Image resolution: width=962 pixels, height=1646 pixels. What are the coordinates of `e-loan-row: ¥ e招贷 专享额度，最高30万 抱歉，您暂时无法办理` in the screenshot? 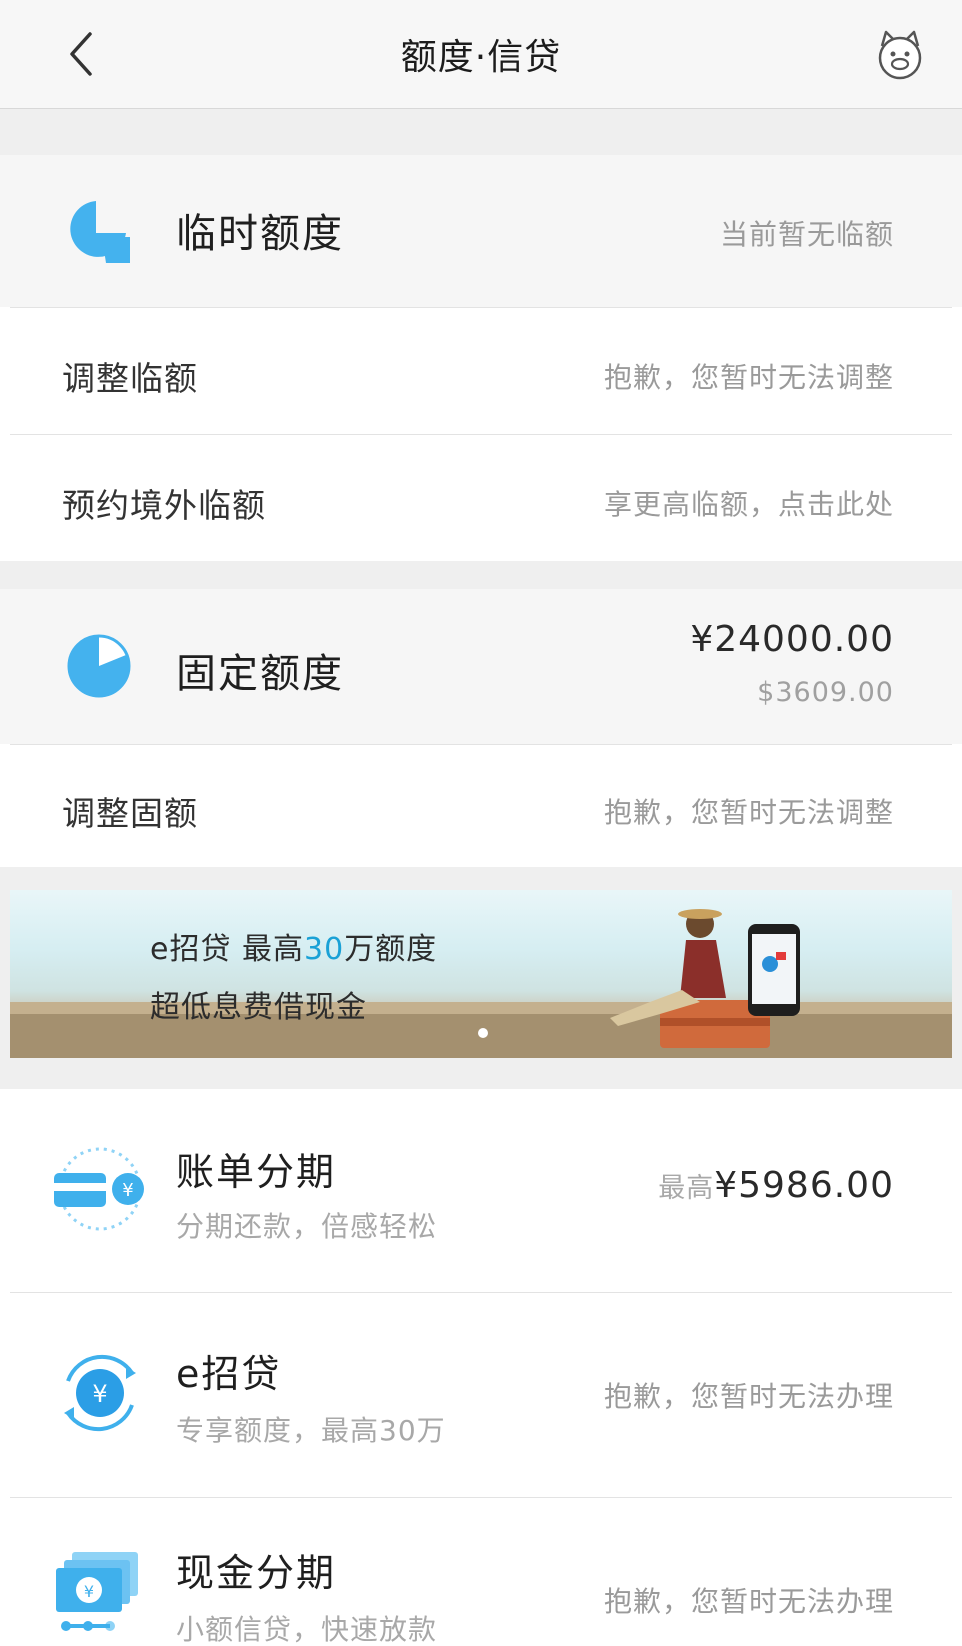 It's located at (481, 1395).